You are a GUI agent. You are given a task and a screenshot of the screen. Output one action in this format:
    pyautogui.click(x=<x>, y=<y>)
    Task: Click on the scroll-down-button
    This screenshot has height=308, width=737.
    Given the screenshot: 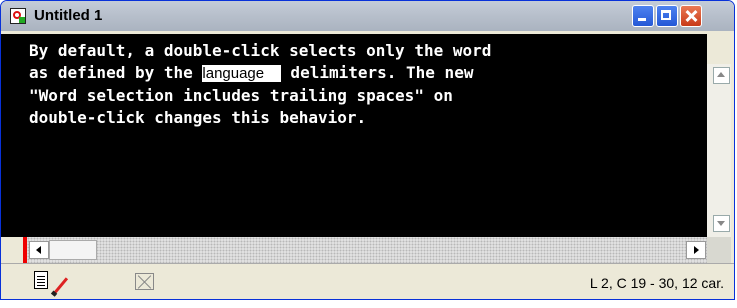 What is the action you would take?
    pyautogui.click(x=721, y=223)
    